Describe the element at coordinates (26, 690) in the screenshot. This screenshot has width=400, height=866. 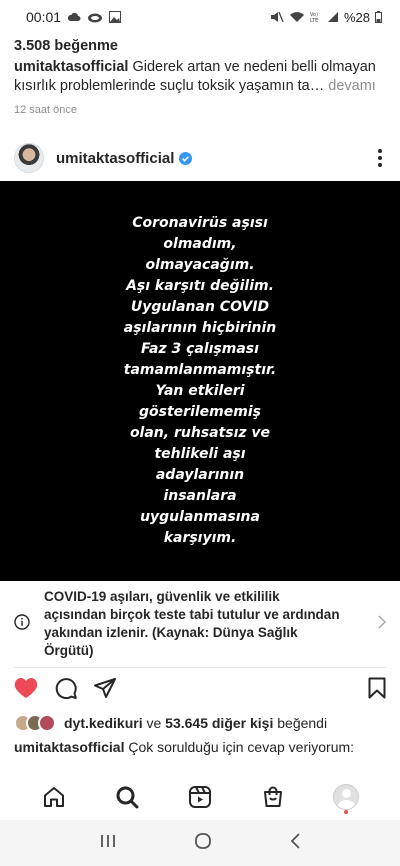
I see `like-heart-icon` at that location.